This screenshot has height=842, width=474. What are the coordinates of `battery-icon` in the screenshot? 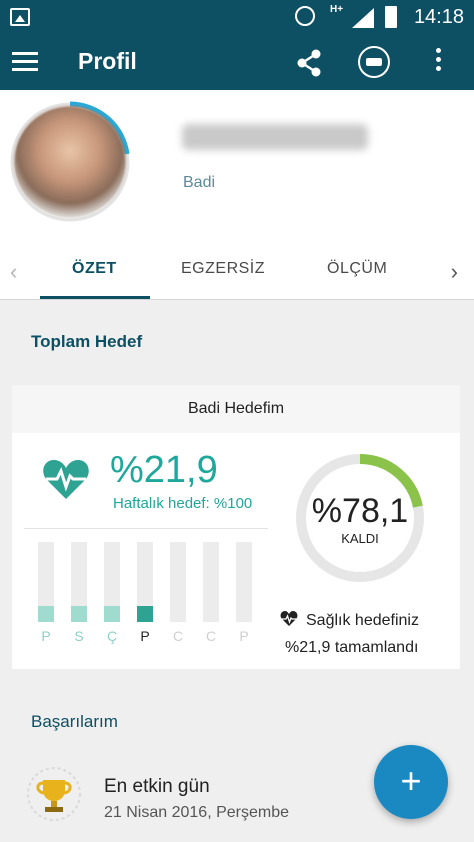 It's located at (391, 17).